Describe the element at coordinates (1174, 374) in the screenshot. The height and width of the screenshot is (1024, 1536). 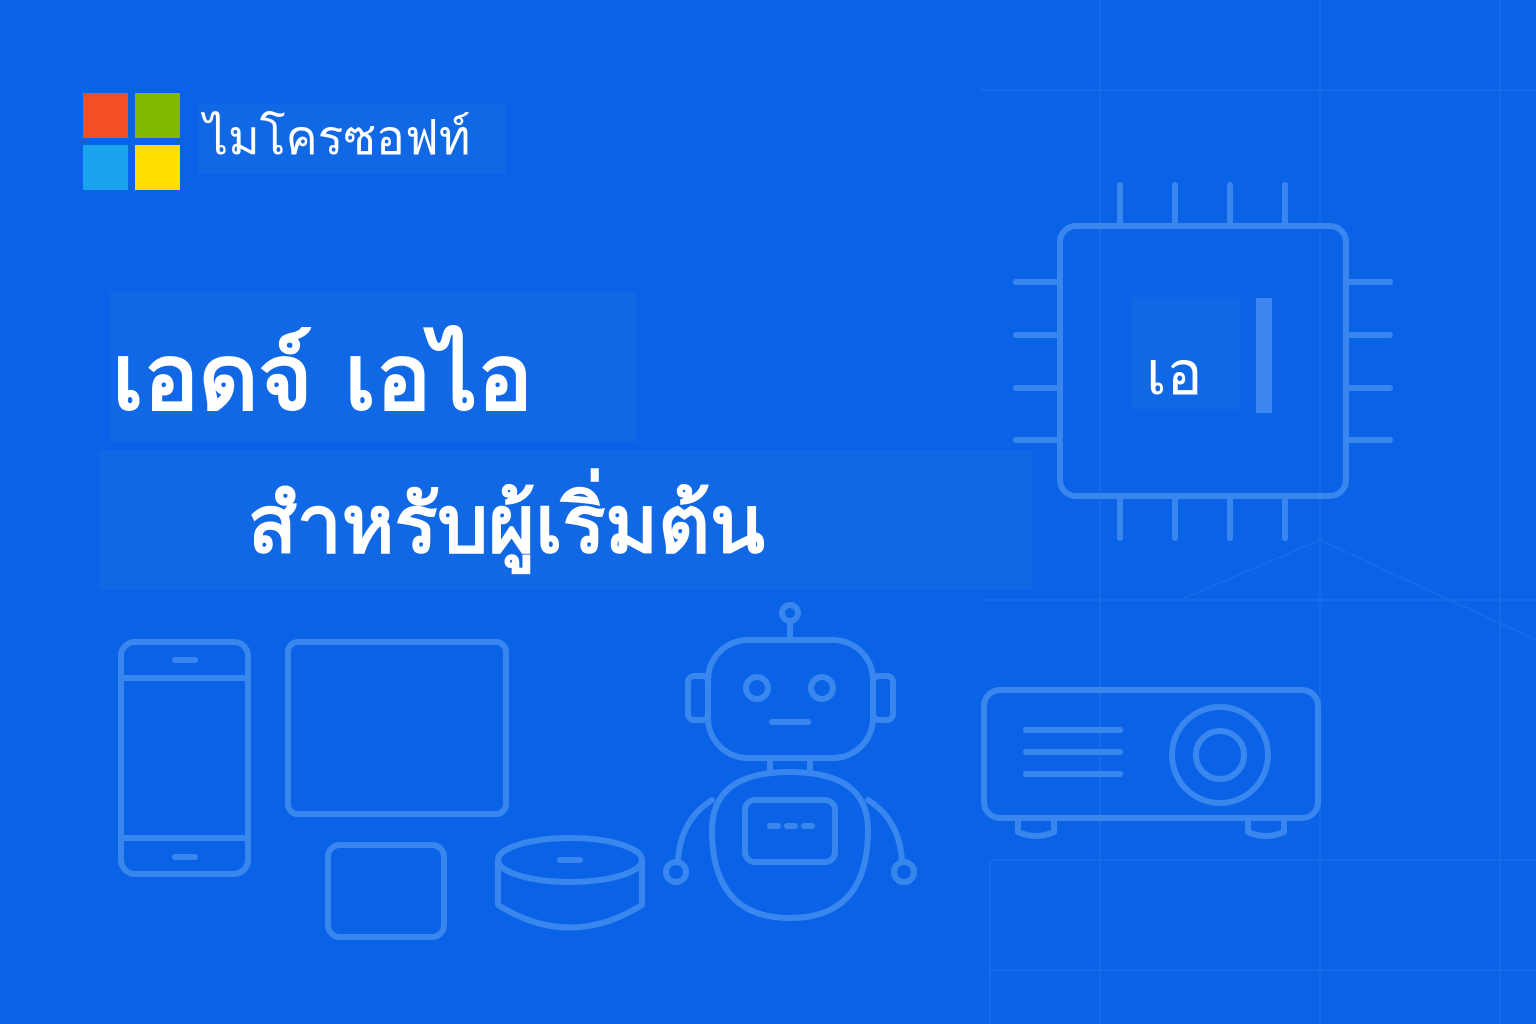
I see `chip-label: เอ` at that location.